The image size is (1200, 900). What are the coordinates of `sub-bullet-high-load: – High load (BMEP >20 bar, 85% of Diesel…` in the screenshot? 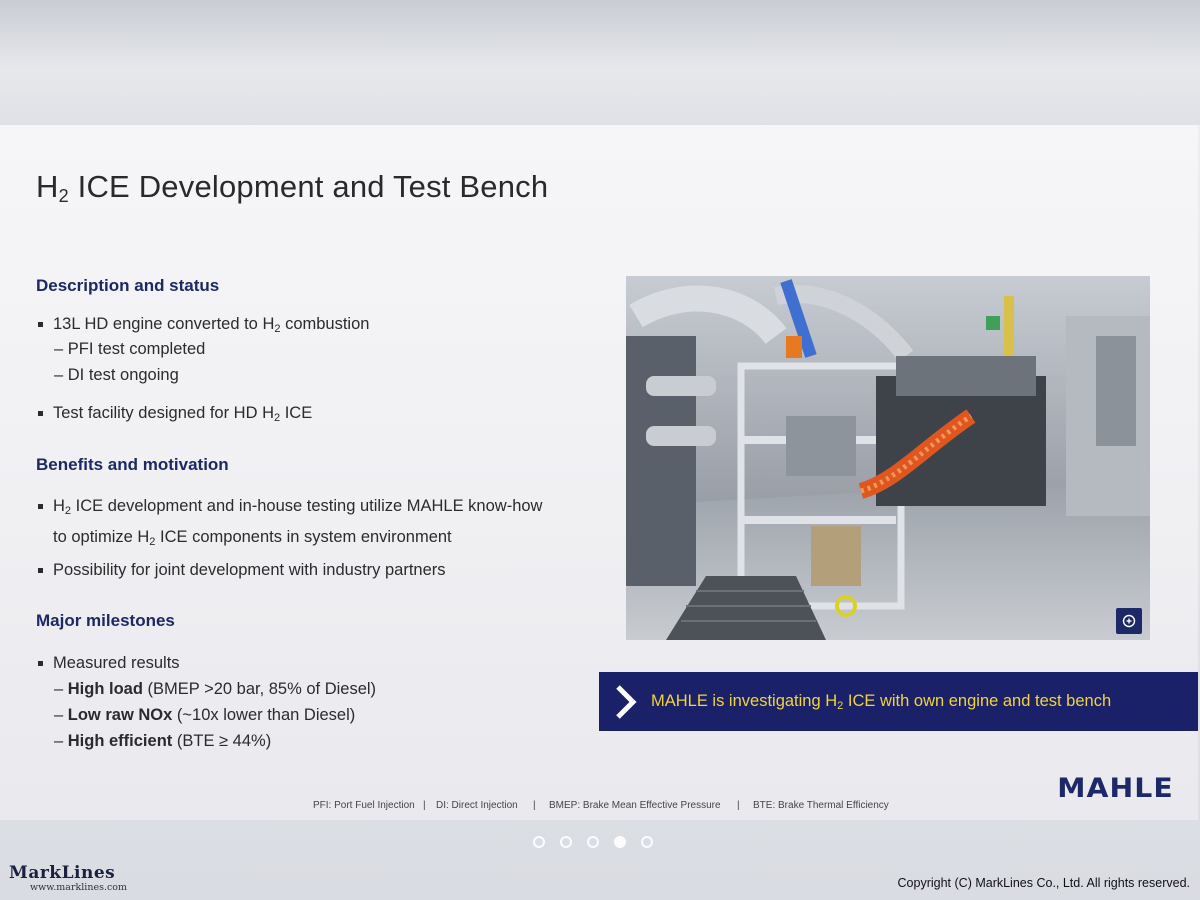 It's located at (215, 689).